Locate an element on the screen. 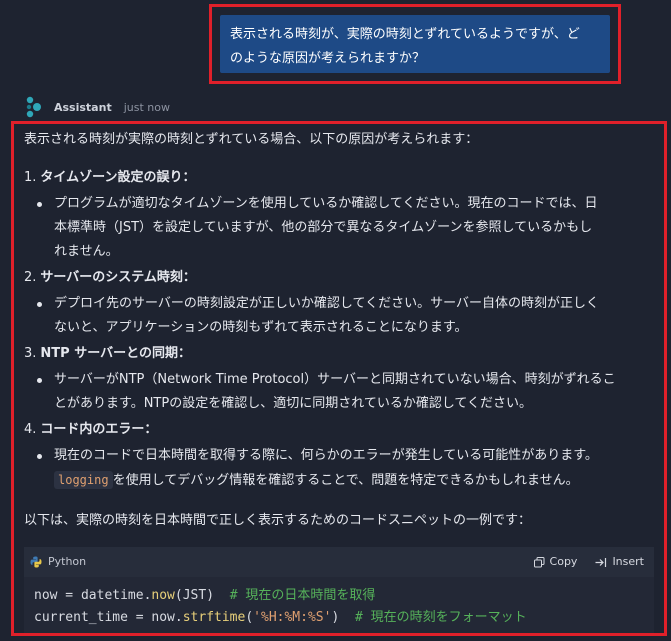 This screenshot has height=641, width=671. code-comment: # 現在の日本時間を取得 is located at coordinates (302, 595).